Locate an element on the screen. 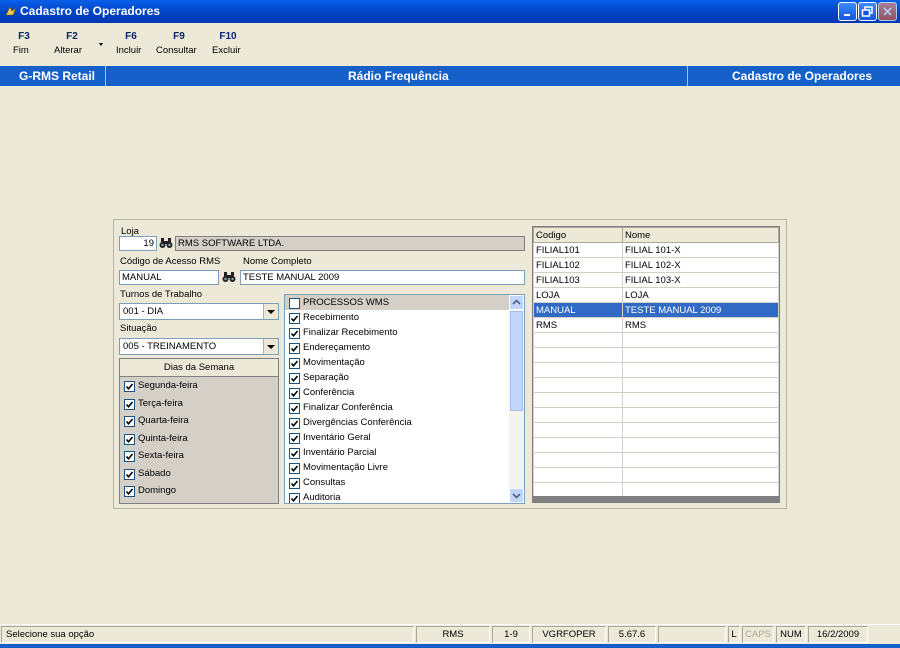  cell-codigo: LOJA is located at coordinates (578, 295).